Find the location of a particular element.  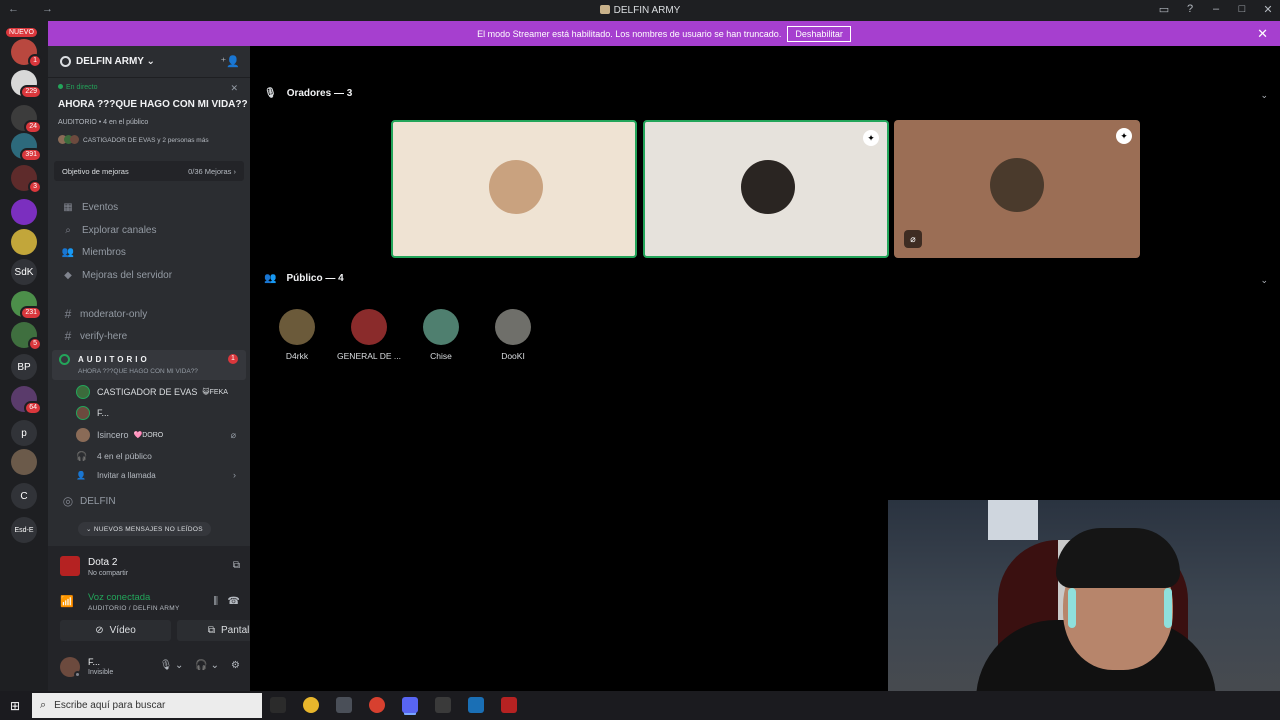

discord-app-icon is located at coordinates (410, 705).